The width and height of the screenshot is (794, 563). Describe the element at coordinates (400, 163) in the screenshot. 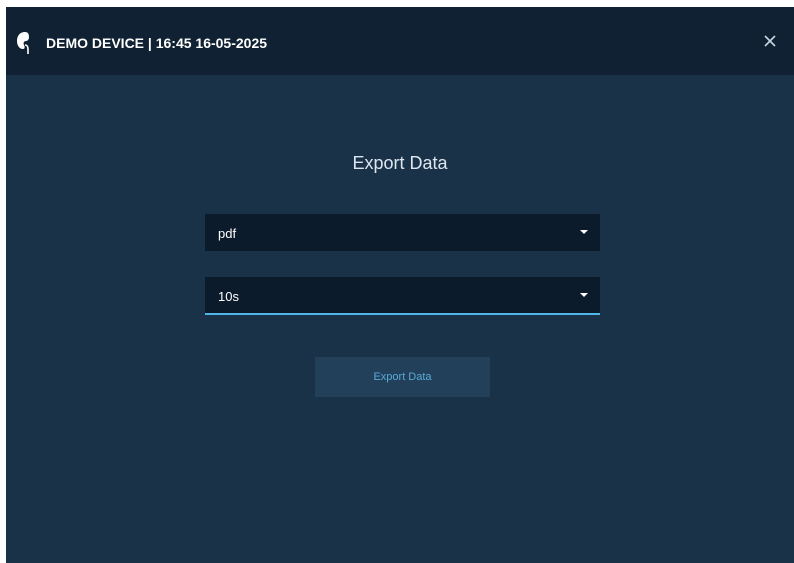

I see `dialog-heading: Export Data` at that location.